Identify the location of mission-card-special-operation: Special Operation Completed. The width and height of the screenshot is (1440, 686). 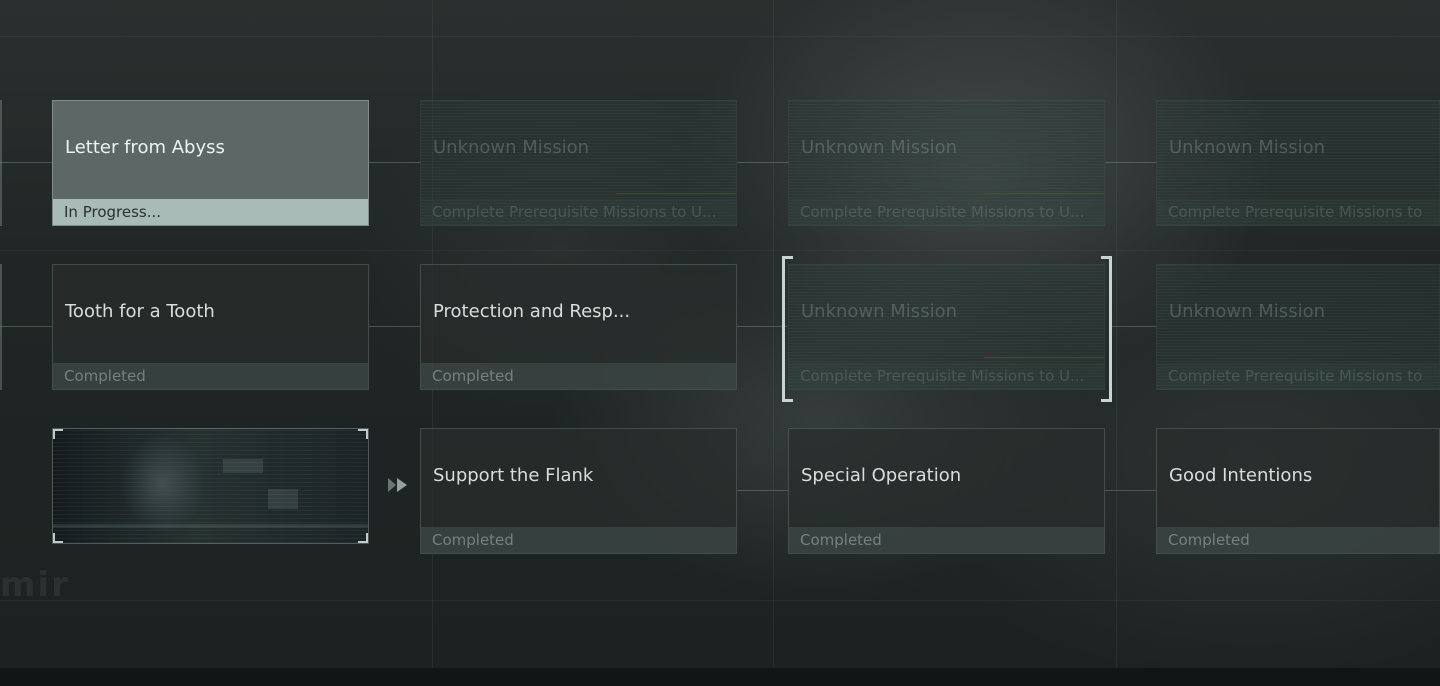
(946, 491).